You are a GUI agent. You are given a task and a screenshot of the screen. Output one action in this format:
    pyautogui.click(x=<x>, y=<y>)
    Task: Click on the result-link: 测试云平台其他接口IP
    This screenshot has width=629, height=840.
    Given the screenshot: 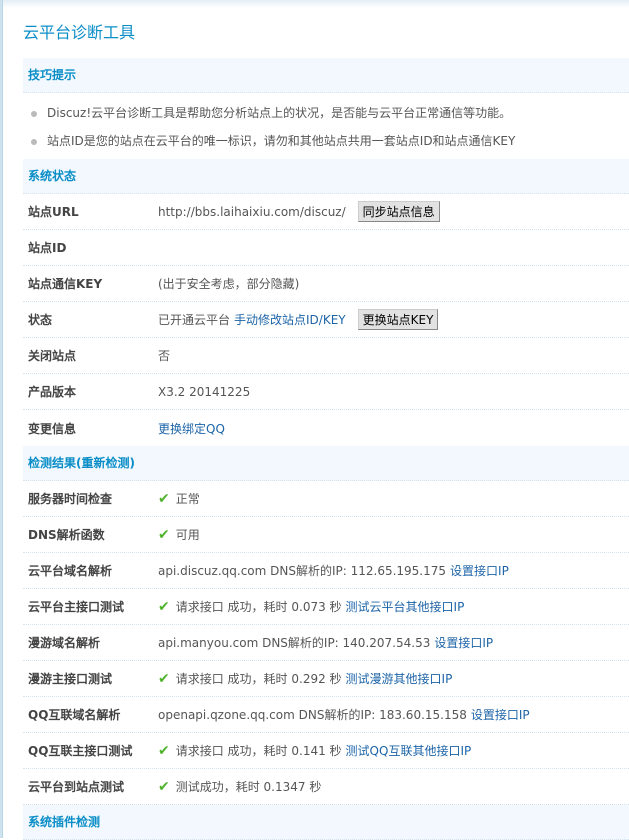 What is the action you would take?
    pyautogui.click(x=405, y=606)
    